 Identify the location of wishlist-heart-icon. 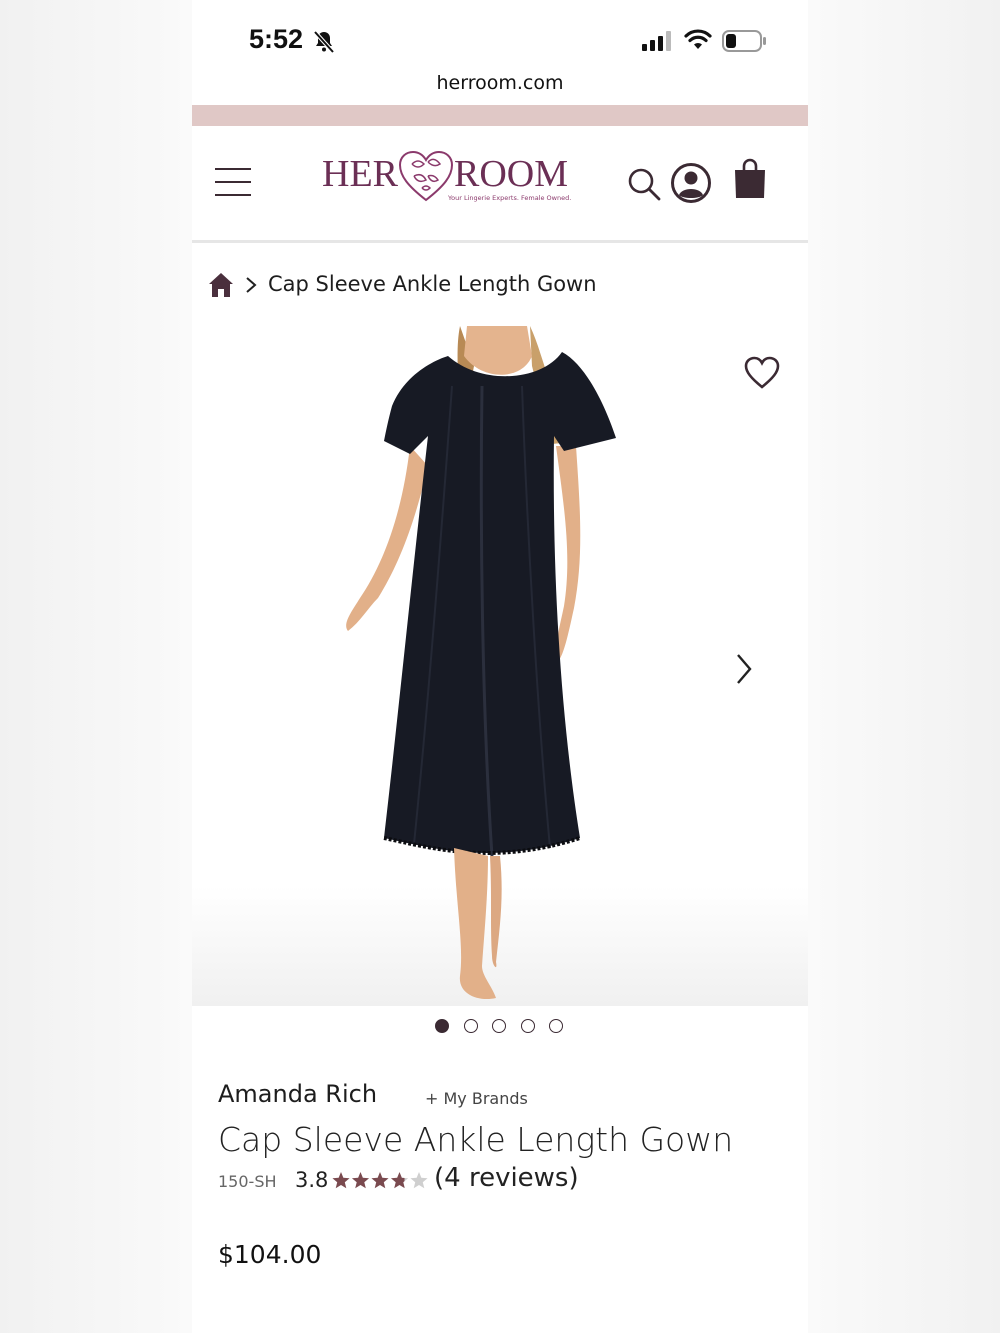
(762, 373).